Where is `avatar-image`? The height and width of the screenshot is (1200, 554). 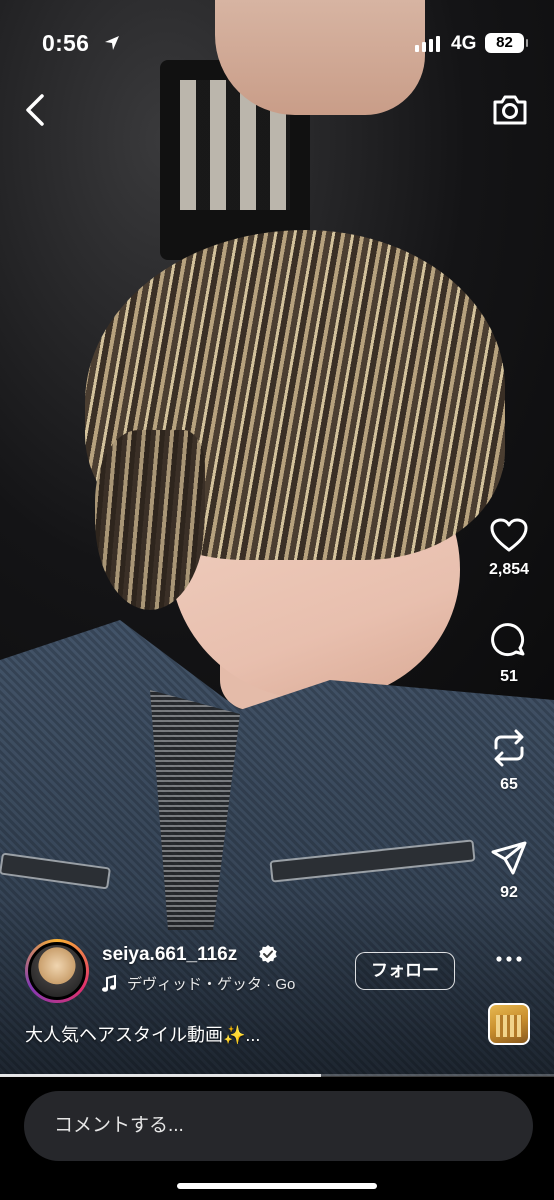
avatar-image is located at coordinates (57, 971).